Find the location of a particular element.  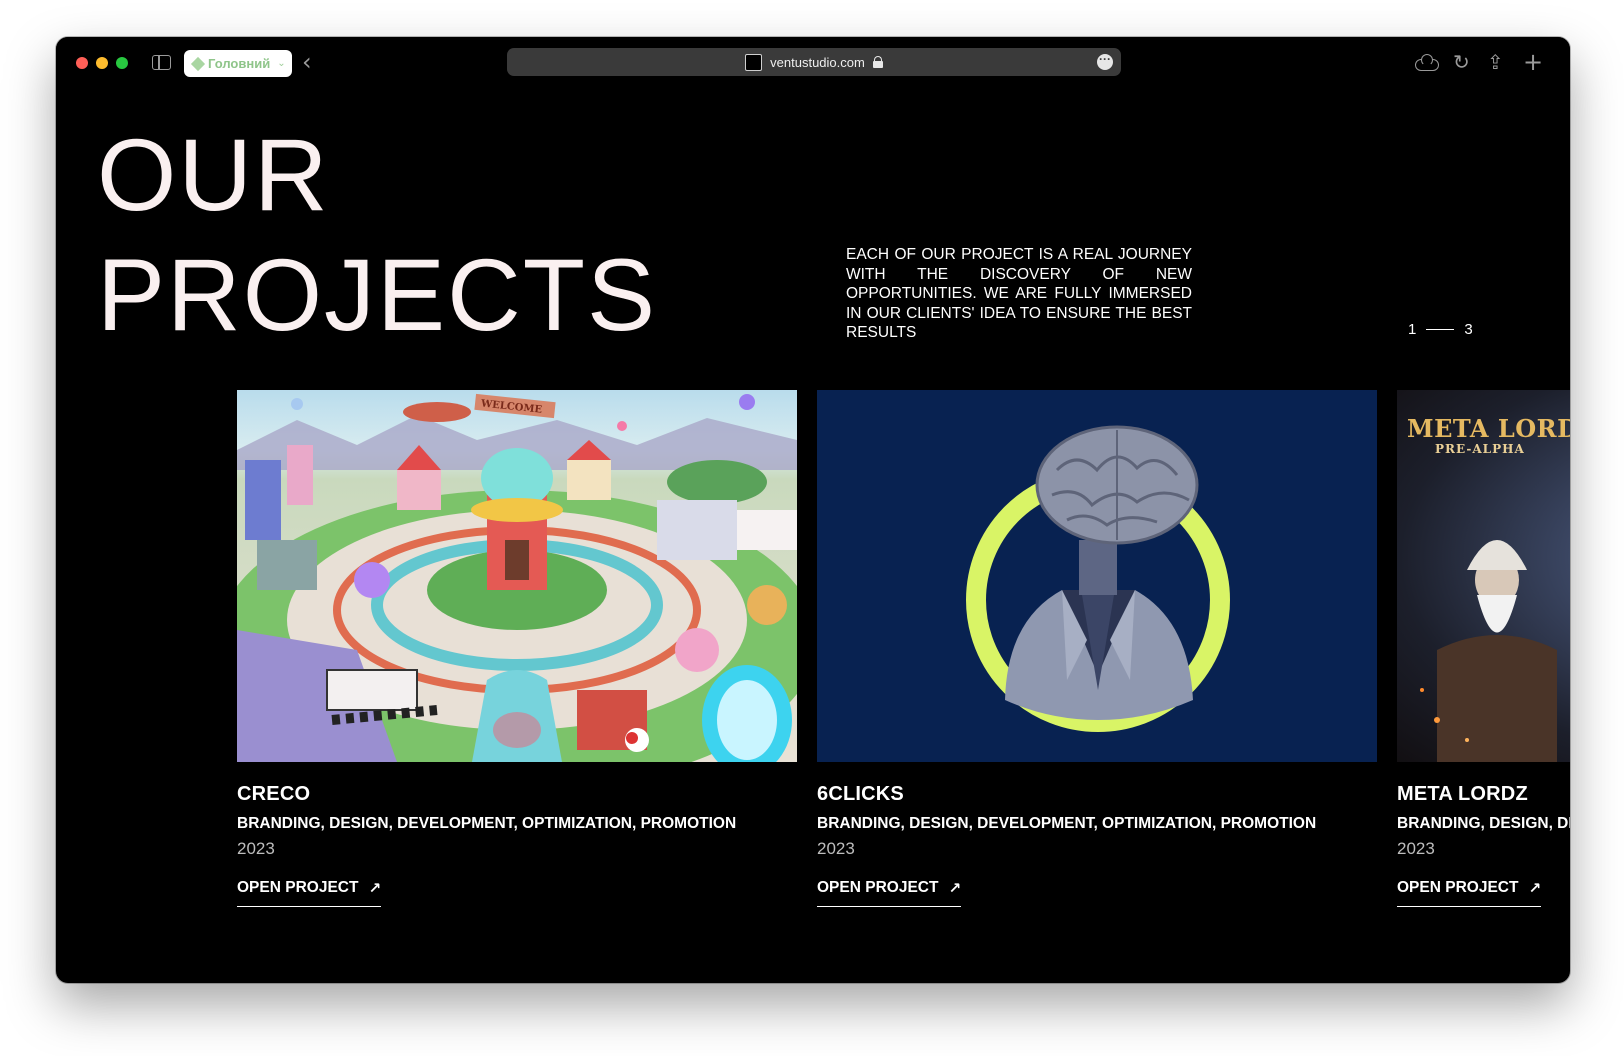

maximize-window-button is located at coordinates (122, 63).